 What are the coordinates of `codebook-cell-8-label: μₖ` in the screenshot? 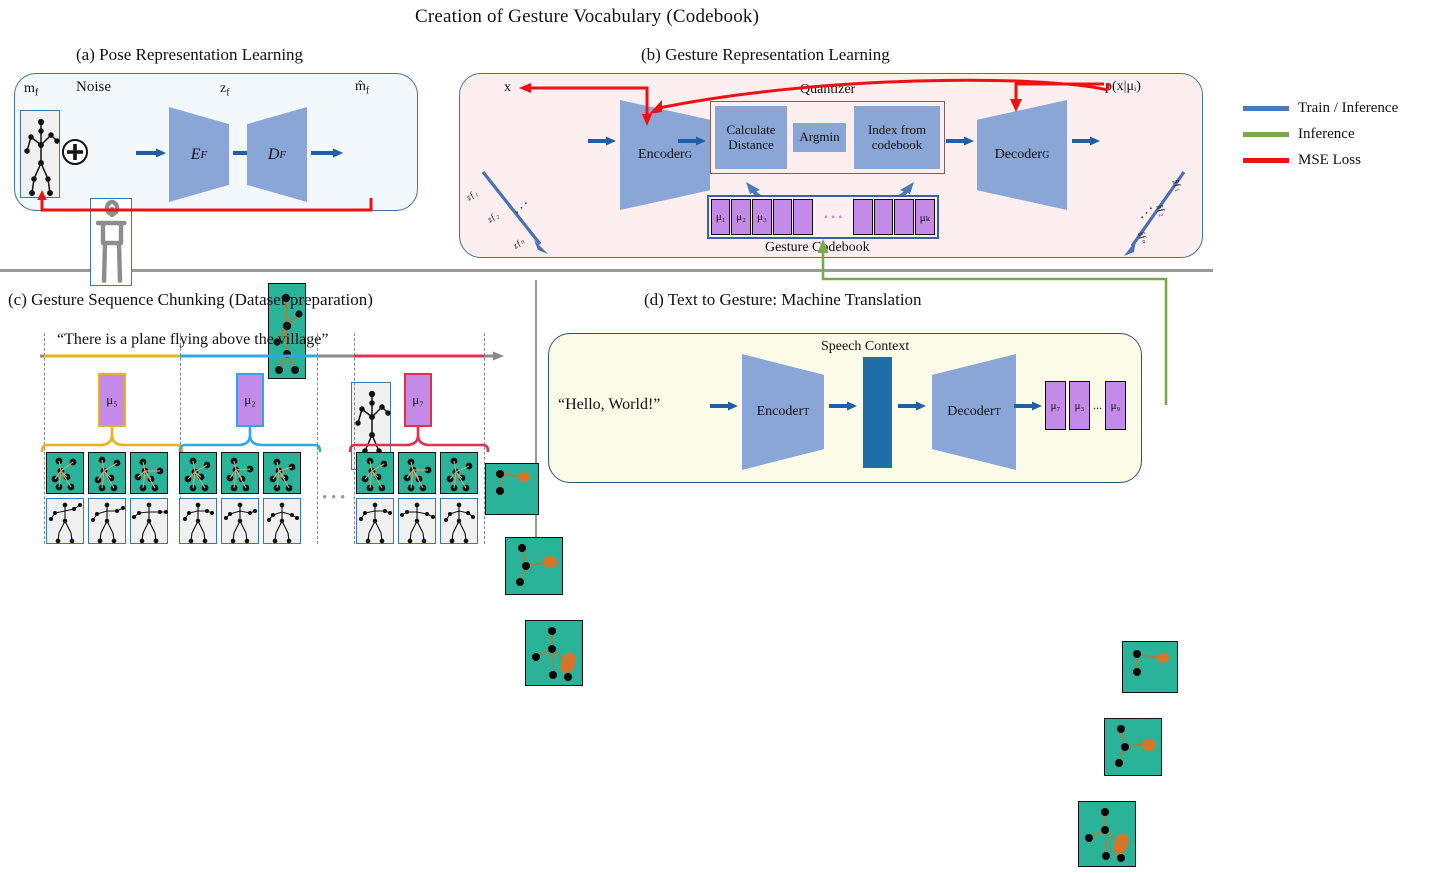 It's located at (924, 217).